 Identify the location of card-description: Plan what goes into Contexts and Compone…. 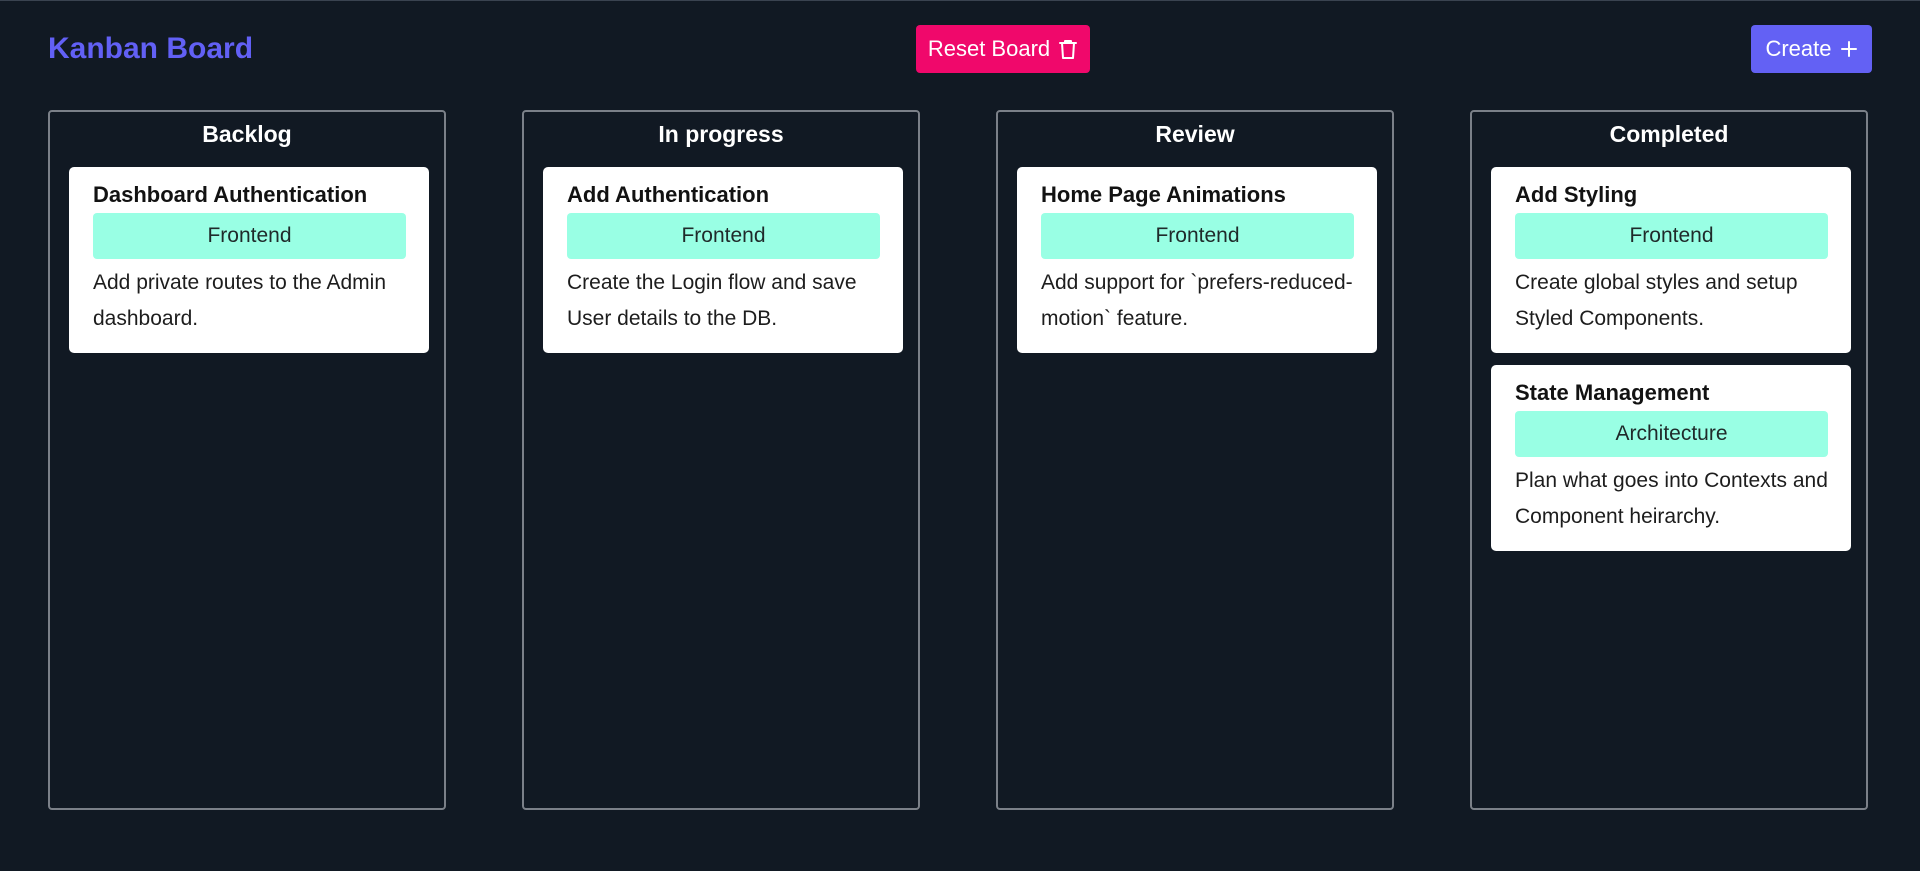
(1671, 498).